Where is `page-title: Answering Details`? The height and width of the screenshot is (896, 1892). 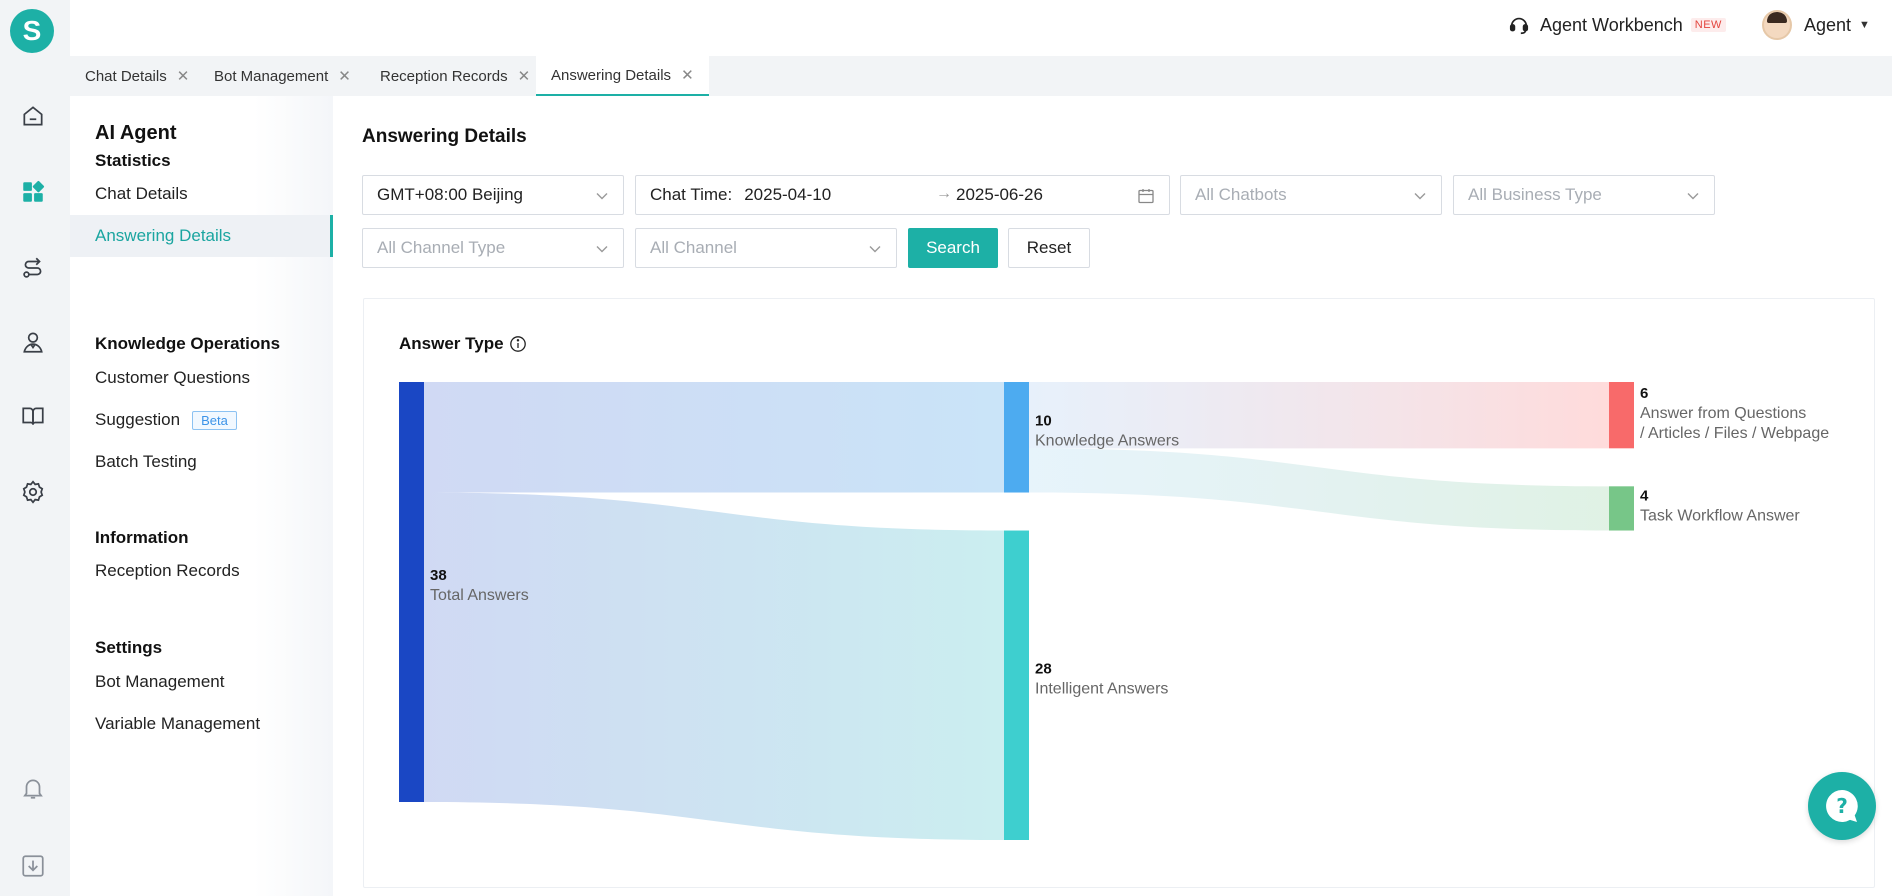
page-title: Answering Details is located at coordinates (444, 136).